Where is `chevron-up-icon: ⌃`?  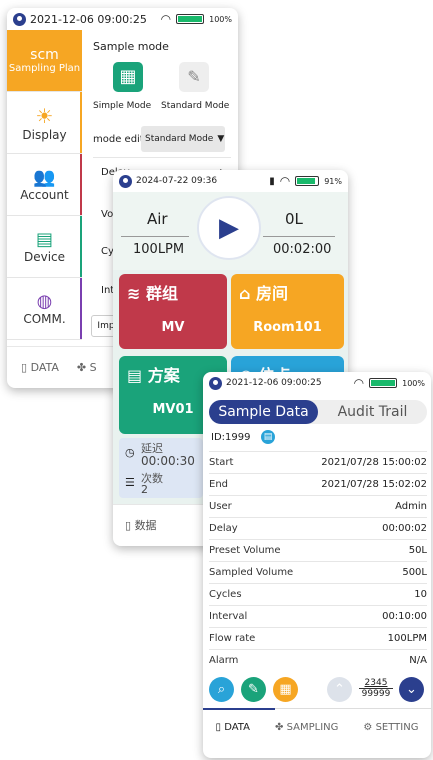
chevron-up-icon: ⌃ is located at coordinates (339, 689).